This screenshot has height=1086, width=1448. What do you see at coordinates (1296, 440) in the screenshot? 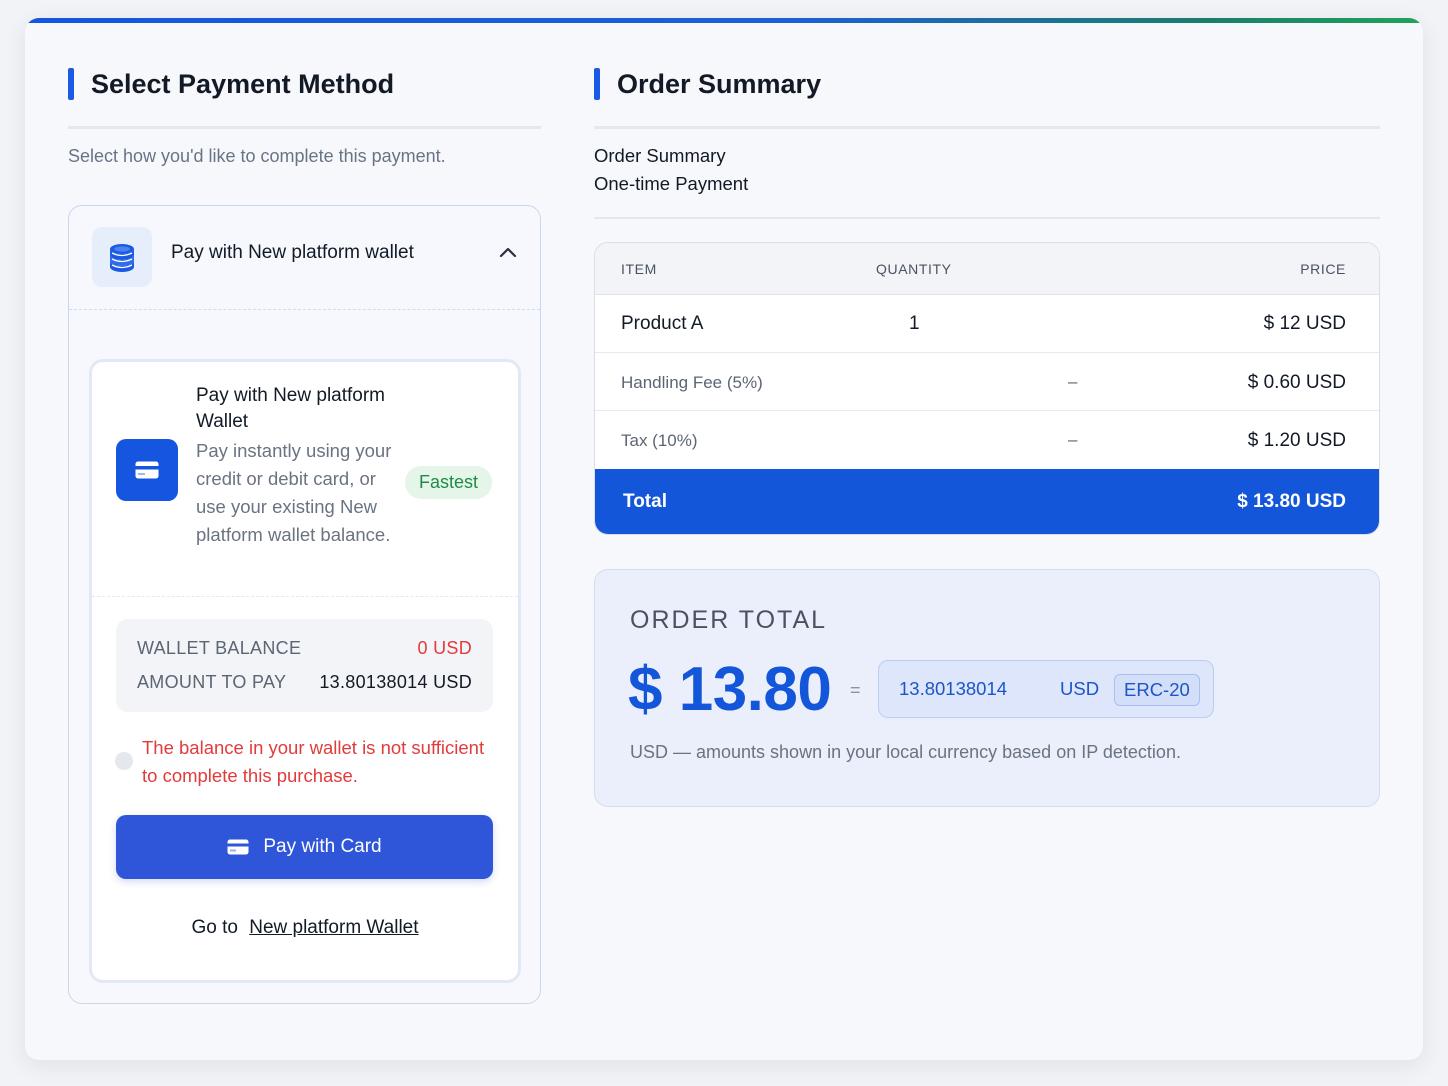
I see `row-price: $ 1.20 USD` at bounding box center [1296, 440].